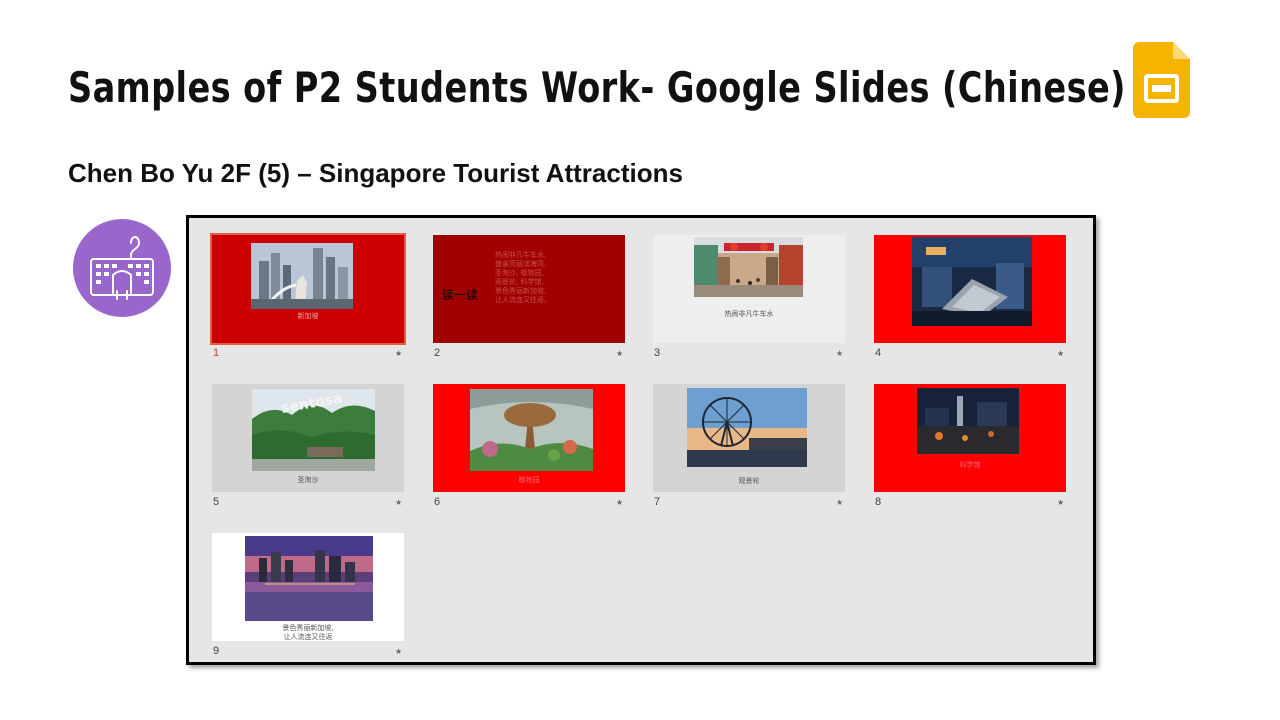 This screenshot has height=720, width=1280. I want to click on poem-line: 观景轮, 科学馆,, so click(519, 282).